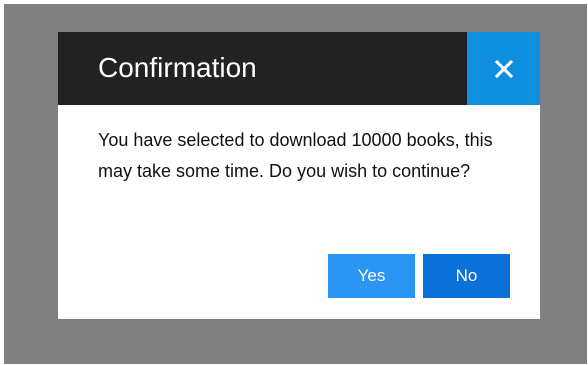 The width and height of the screenshot is (588, 365). Describe the element at coordinates (466, 276) in the screenshot. I see `no-button: No` at that location.